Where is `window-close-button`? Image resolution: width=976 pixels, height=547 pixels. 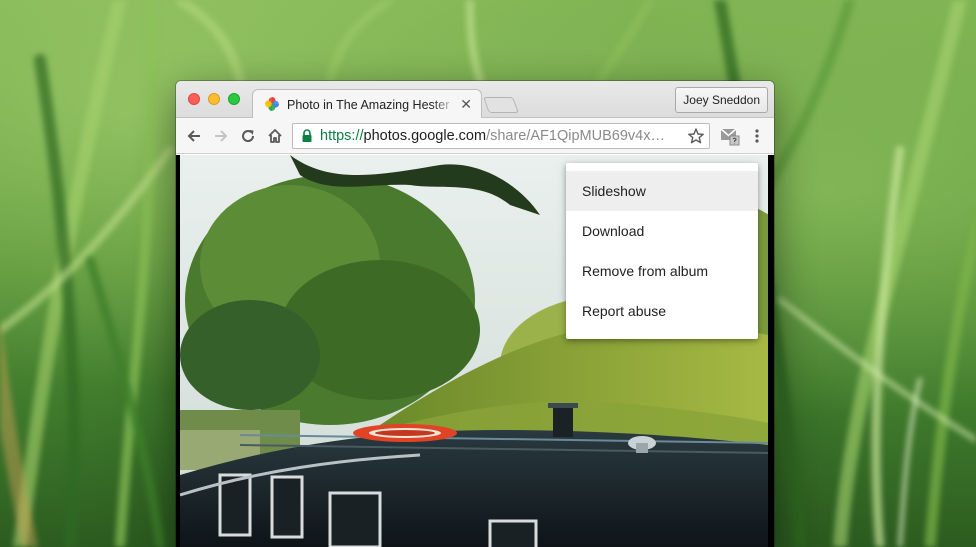 window-close-button is located at coordinates (194, 99).